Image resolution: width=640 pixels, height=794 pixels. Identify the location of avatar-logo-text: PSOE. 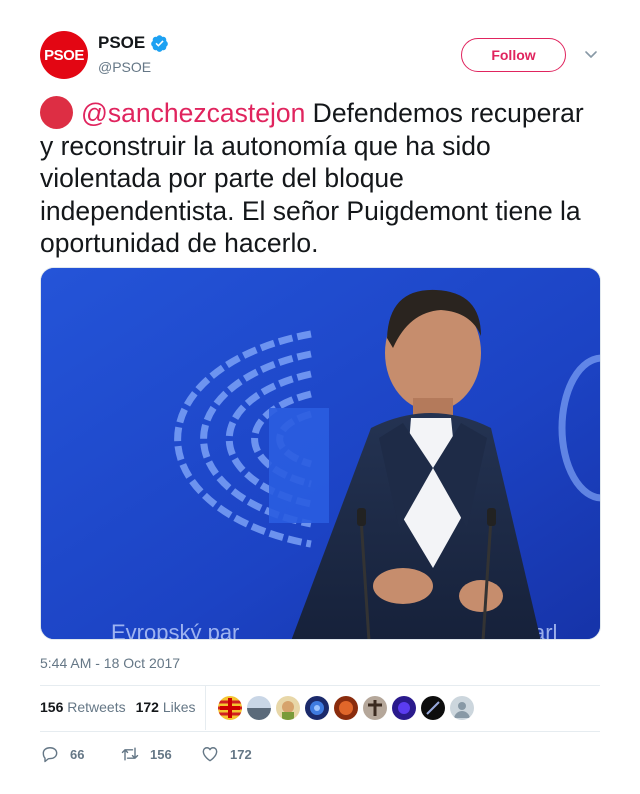
(64, 55).